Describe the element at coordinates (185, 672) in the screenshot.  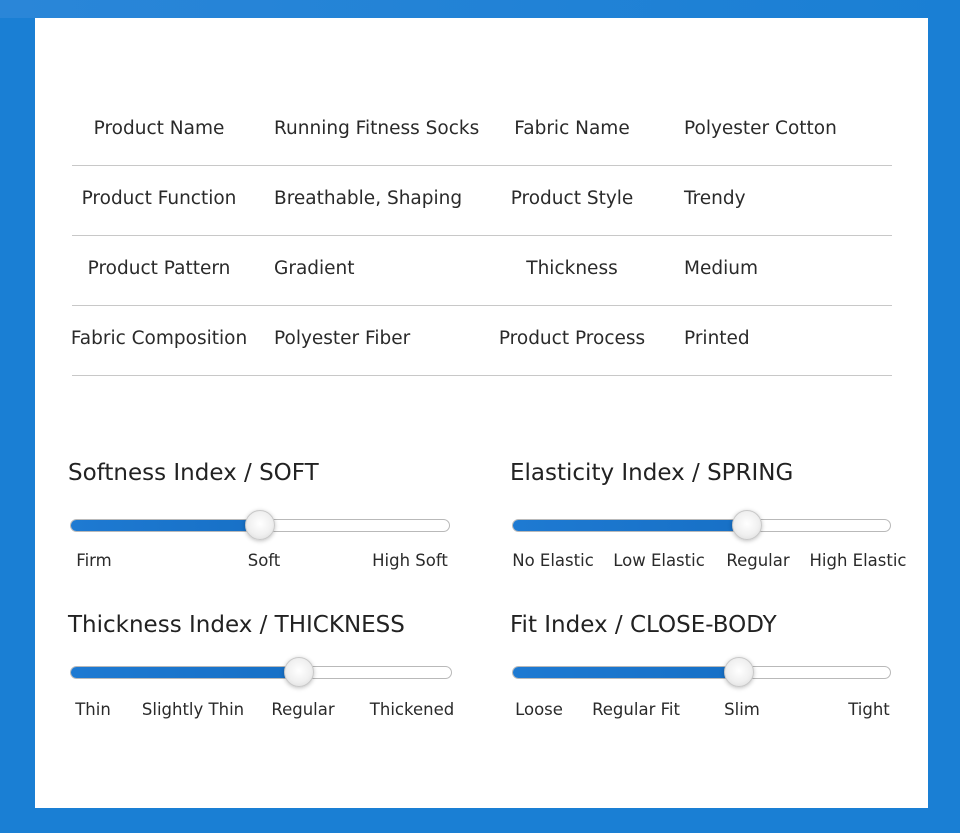
I see `thickness-fill` at that location.